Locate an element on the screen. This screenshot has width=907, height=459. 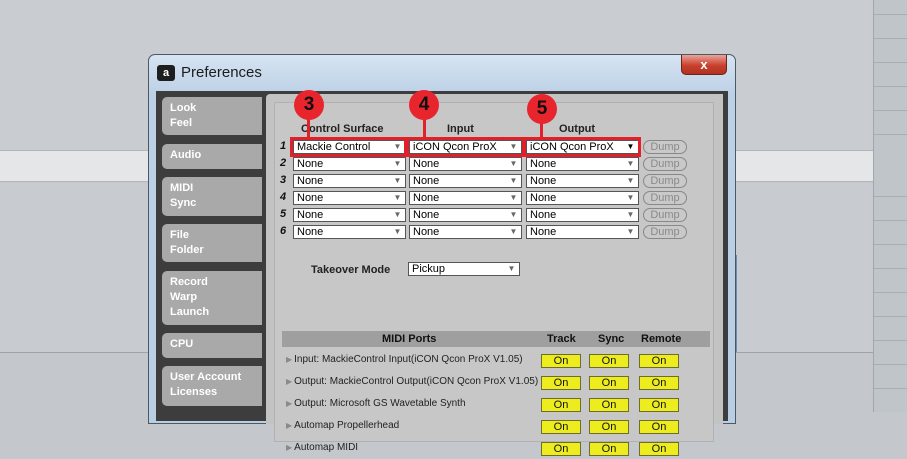
header-input: Input is located at coordinates (460, 129).